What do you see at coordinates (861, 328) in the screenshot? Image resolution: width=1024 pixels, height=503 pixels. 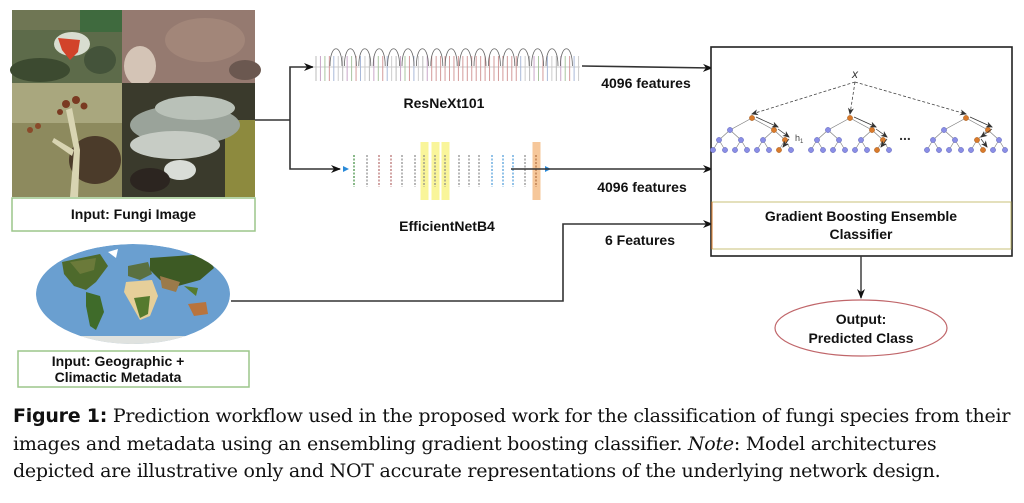 I see `output-ellipse` at bounding box center [861, 328].